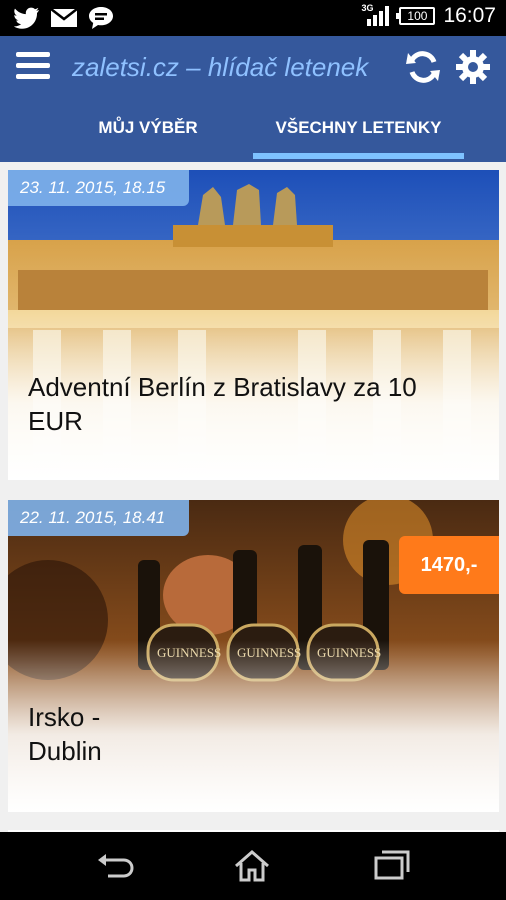 Image resolution: width=506 pixels, height=900 pixels. I want to click on signal-icon: 3G, so click(376, 15).